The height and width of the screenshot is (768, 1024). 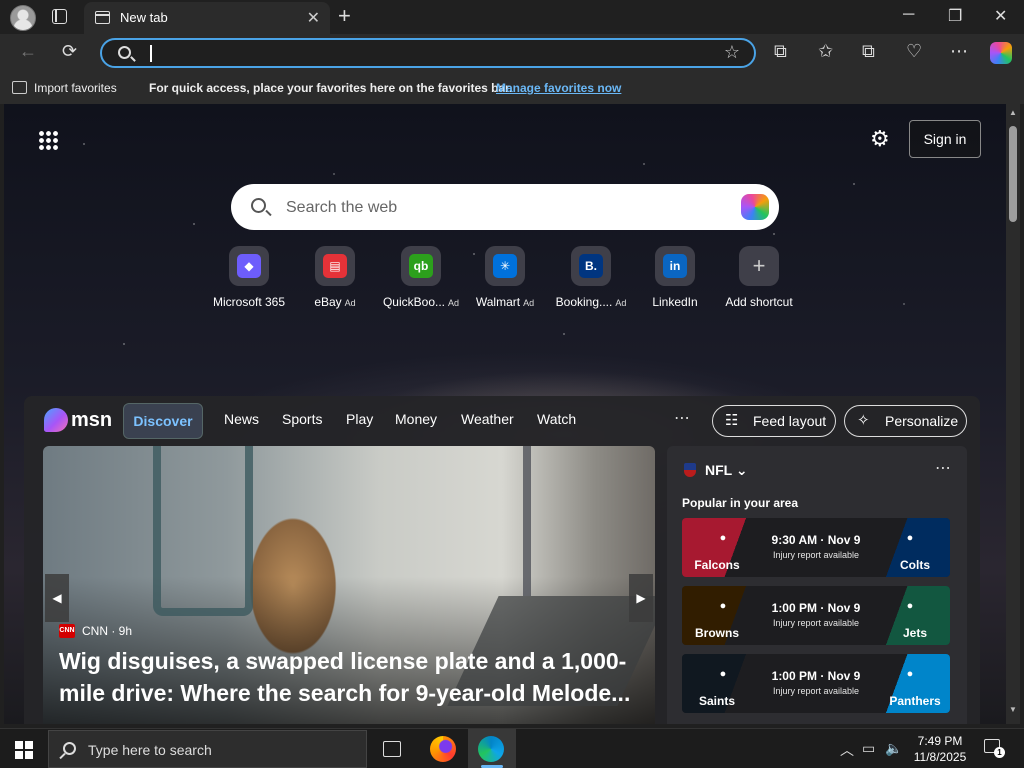 What do you see at coordinates (57, 598) in the screenshot?
I see `carousel-prev-icon: ◀` at bounding box center [57, 598].